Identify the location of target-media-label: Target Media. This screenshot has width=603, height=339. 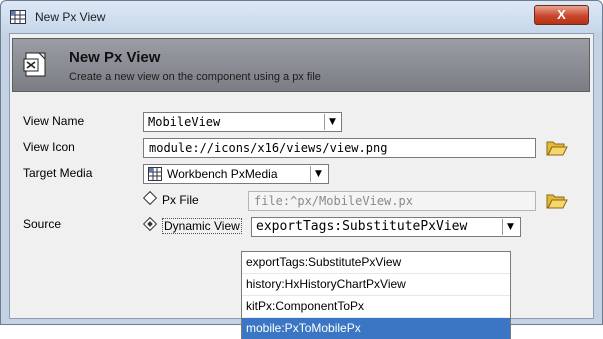
(58, 173).